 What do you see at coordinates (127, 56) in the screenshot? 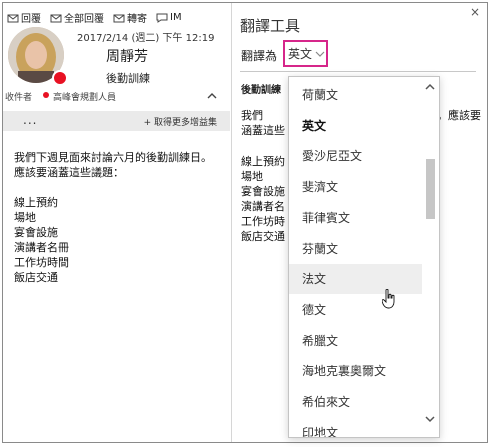
I see `sender-name: 周靜芳` at bounding box center [127, 56].